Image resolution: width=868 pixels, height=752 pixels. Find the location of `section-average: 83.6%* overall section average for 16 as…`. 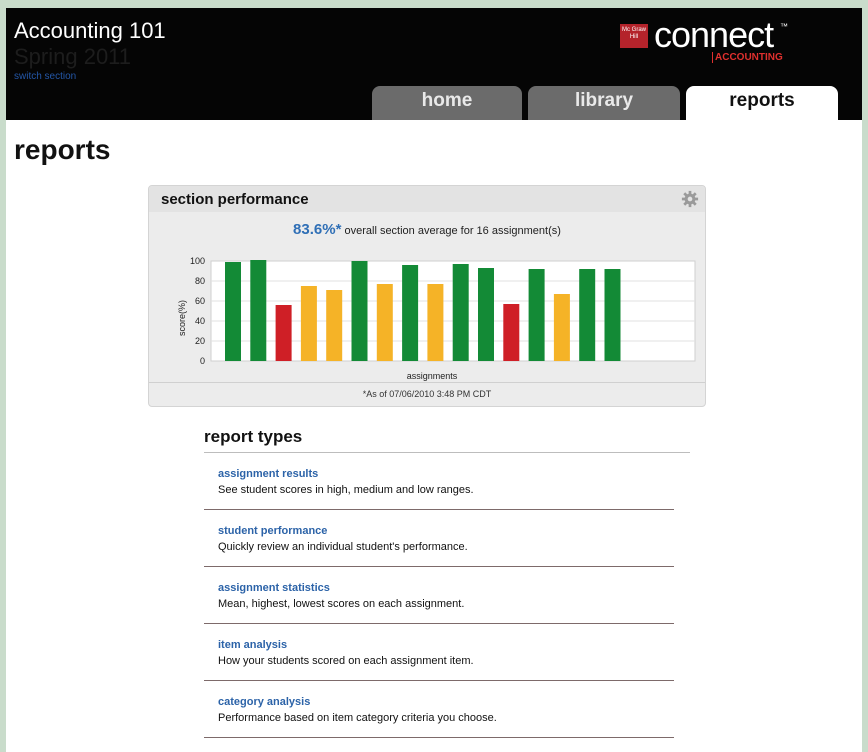

section-average: 83.6%* overall section average for 16 as… is located at coordinates (427, 229).